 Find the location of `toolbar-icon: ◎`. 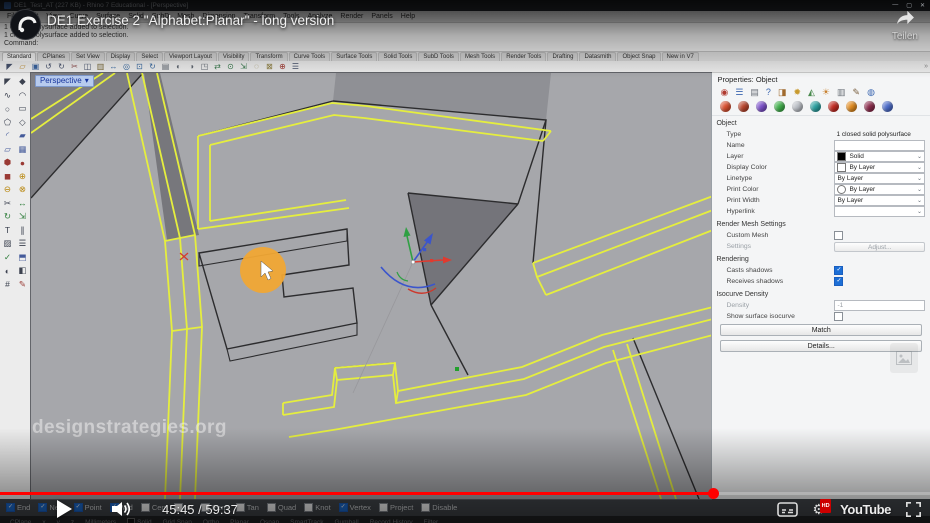

toolbar-icon: ◎ is located at coordinates (126, 67).